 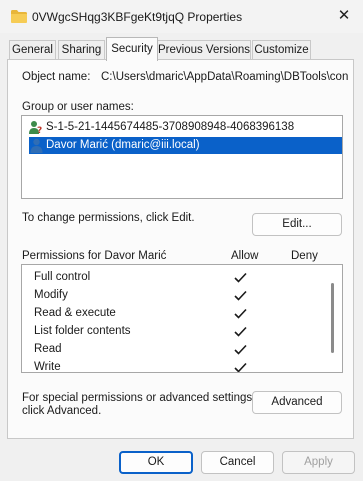 What do you see at coordinates (237, 462) in the screenshot?
I see `cancel-button: Cancel` at bounding box center [237, 462].